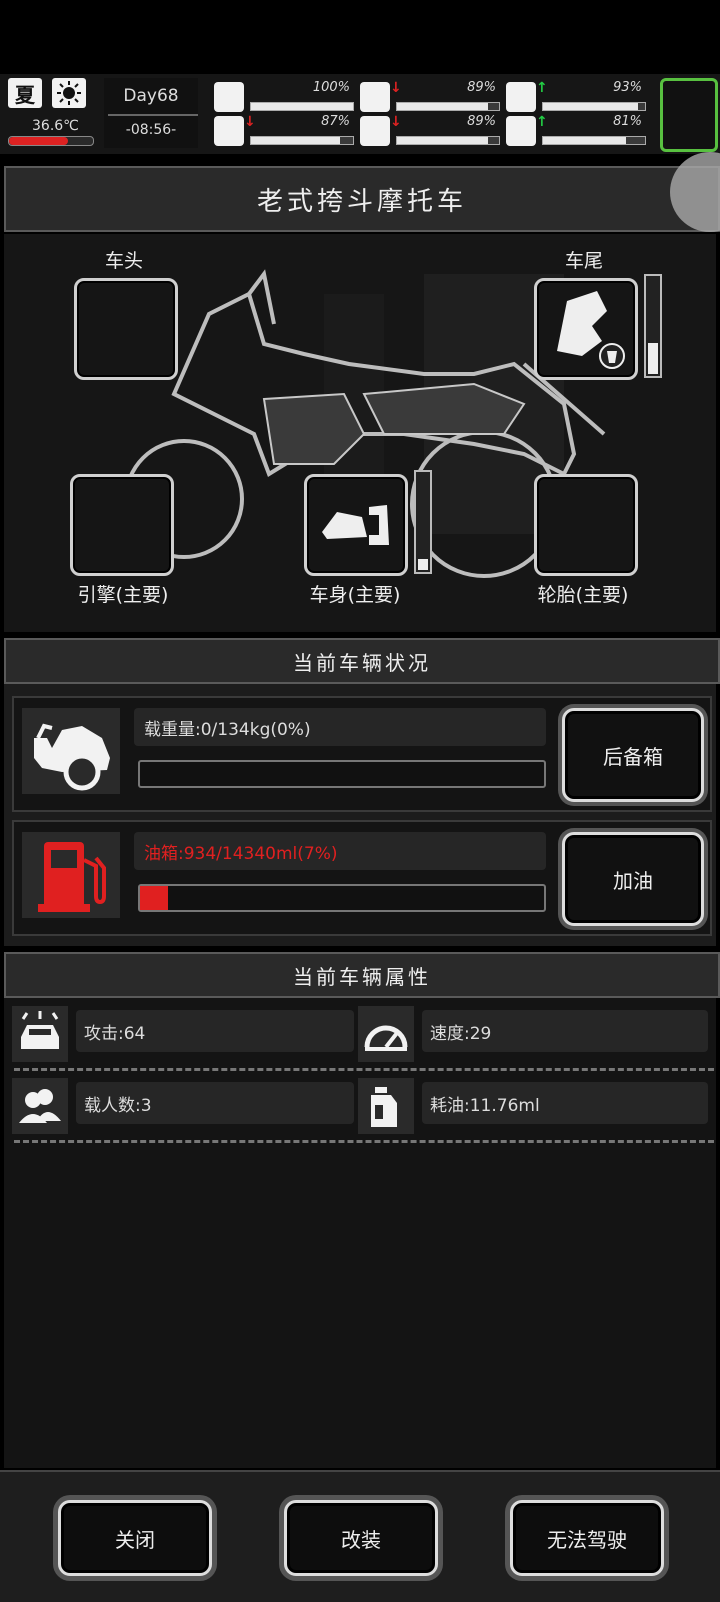 The image size is (720, 1602). I want to click on modify-button: 改装, so click(361, 1538).